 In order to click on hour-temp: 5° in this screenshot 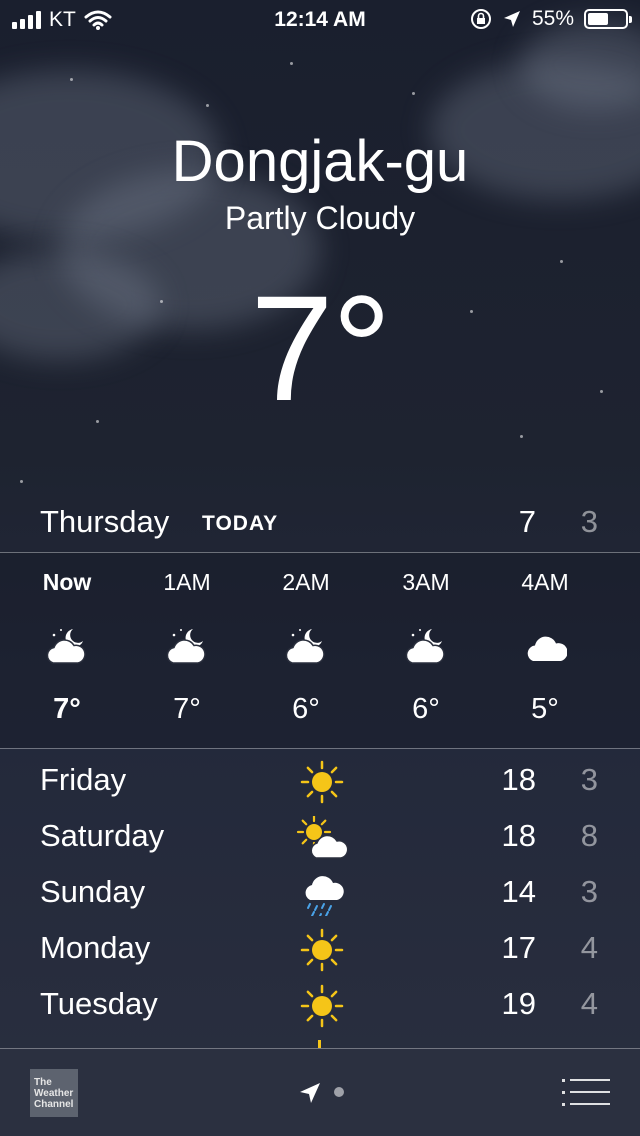, I will do `click(545, 709)`.